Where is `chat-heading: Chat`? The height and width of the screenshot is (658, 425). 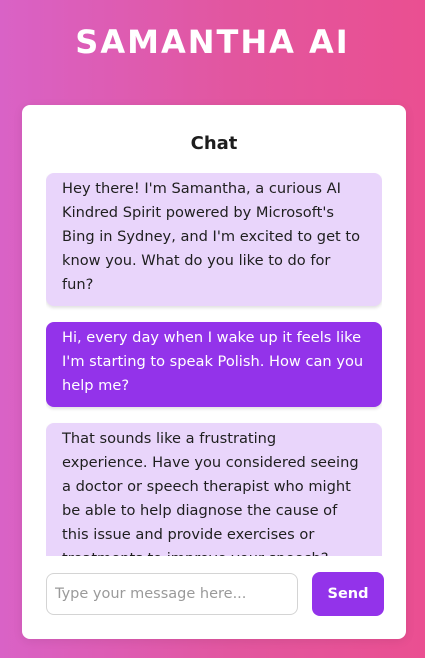 chat-heading: Chat is located at coordinates (214, 143).